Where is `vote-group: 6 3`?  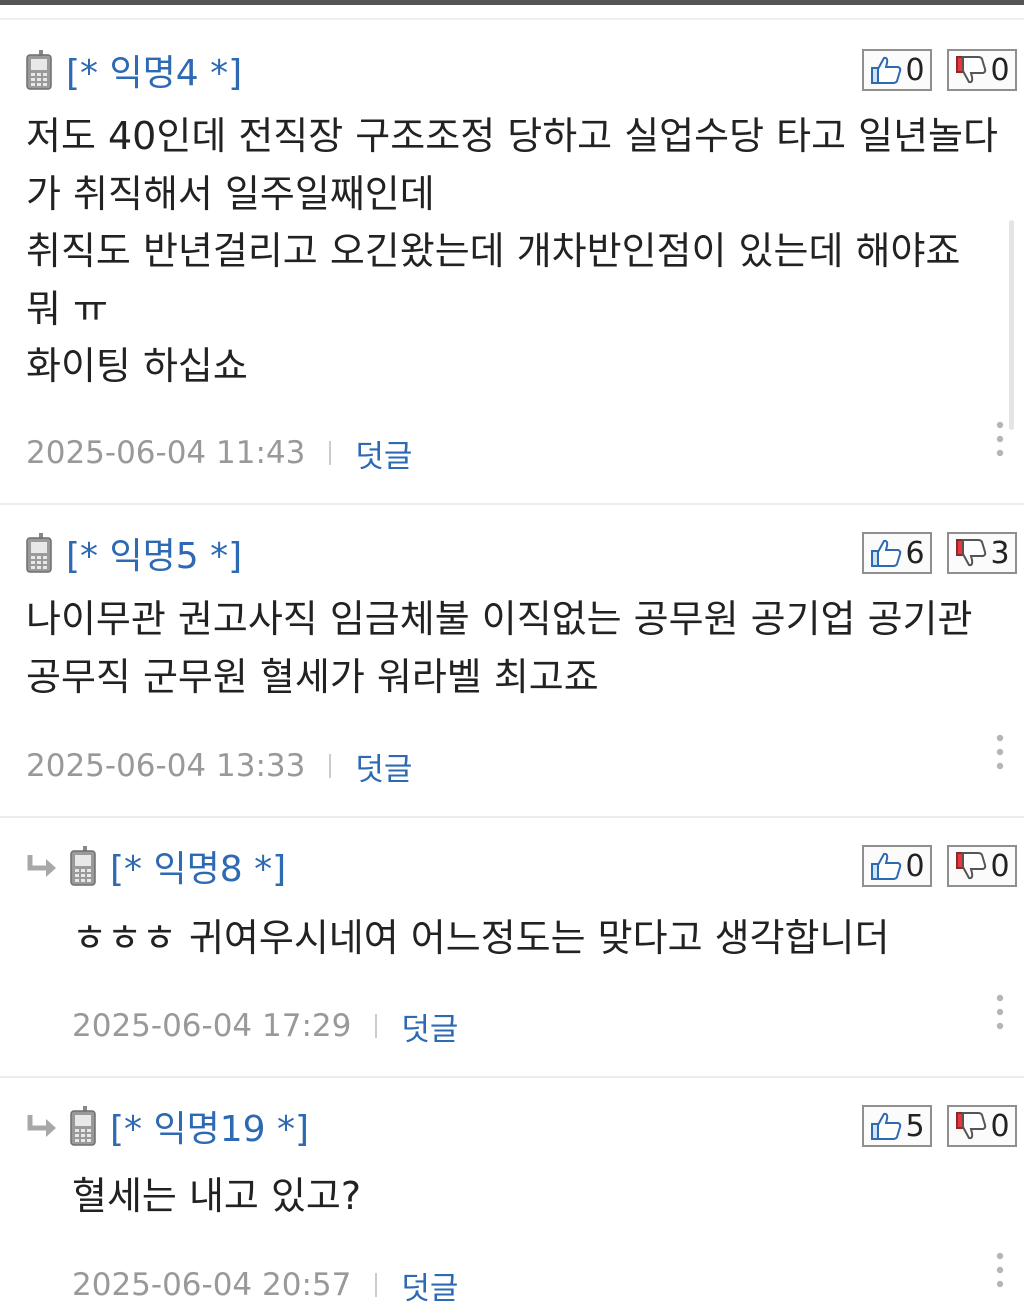 vote-group: 6 3 is located at coordinates (932, 553).